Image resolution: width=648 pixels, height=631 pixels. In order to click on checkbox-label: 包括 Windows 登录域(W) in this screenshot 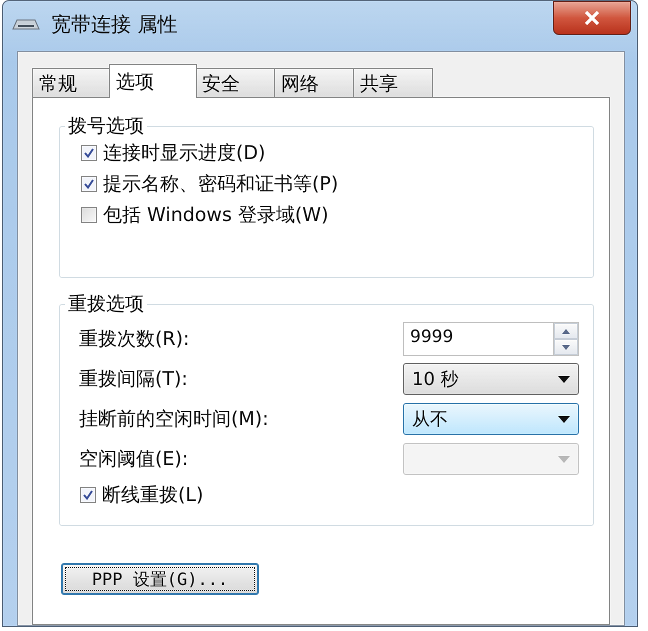, I will do `click(216, 215)`.